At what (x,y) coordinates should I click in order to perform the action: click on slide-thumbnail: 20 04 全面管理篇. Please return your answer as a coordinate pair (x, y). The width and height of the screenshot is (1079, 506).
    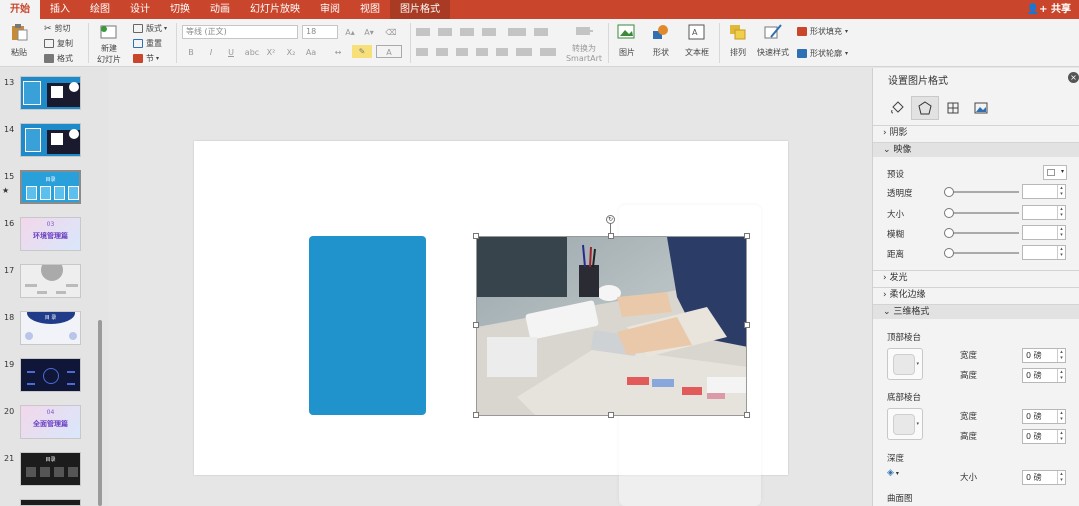
    Looking at the image, I should click on (50, 425).